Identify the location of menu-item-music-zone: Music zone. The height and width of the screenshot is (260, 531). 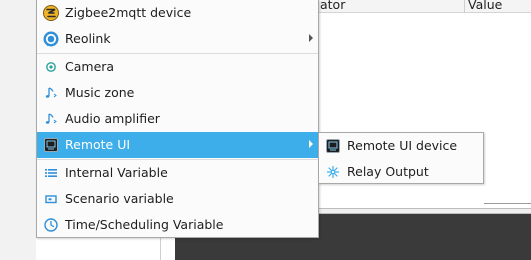
(177, 93).